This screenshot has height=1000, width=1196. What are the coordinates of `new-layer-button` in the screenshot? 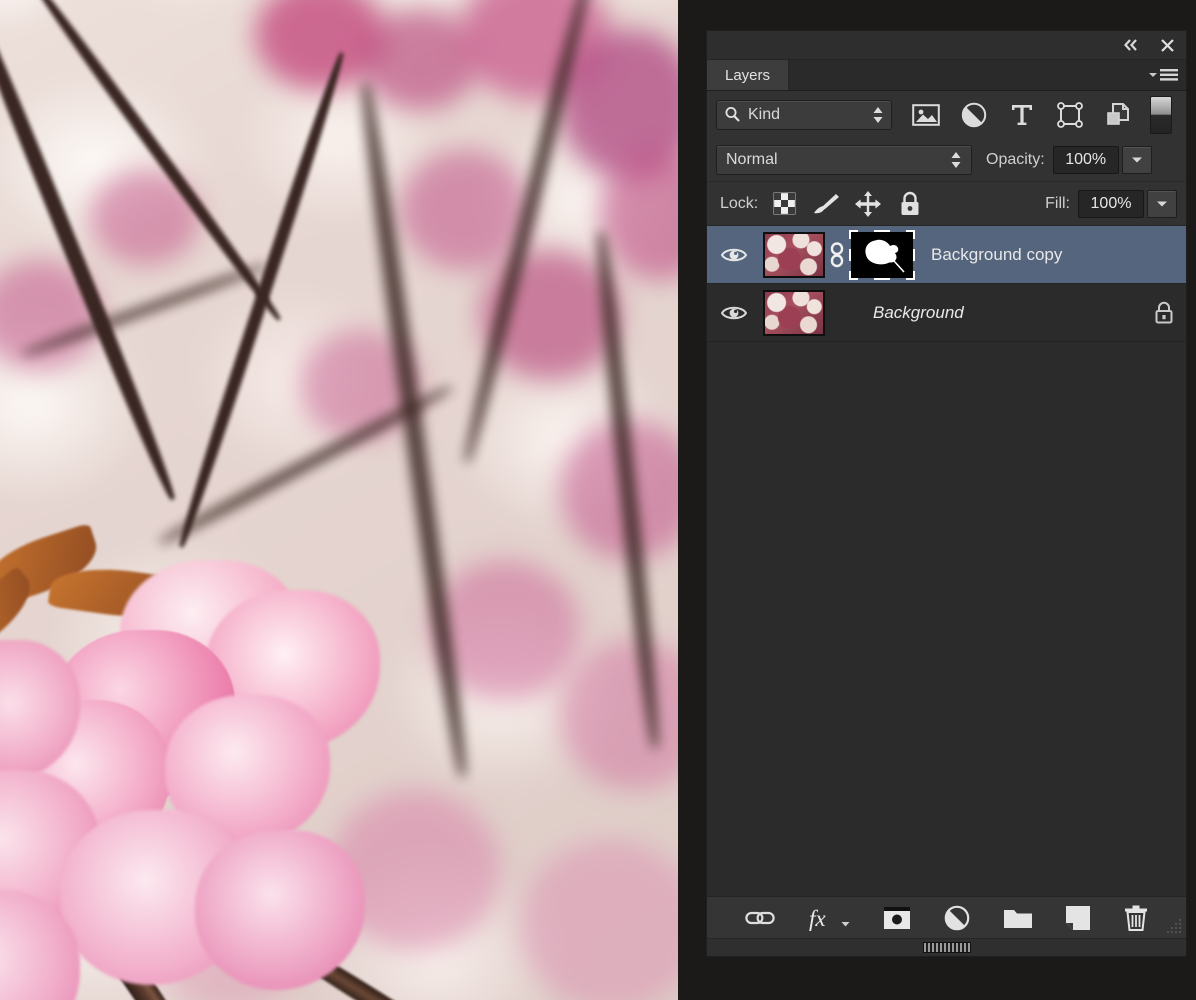 It's located at (1078, 917).